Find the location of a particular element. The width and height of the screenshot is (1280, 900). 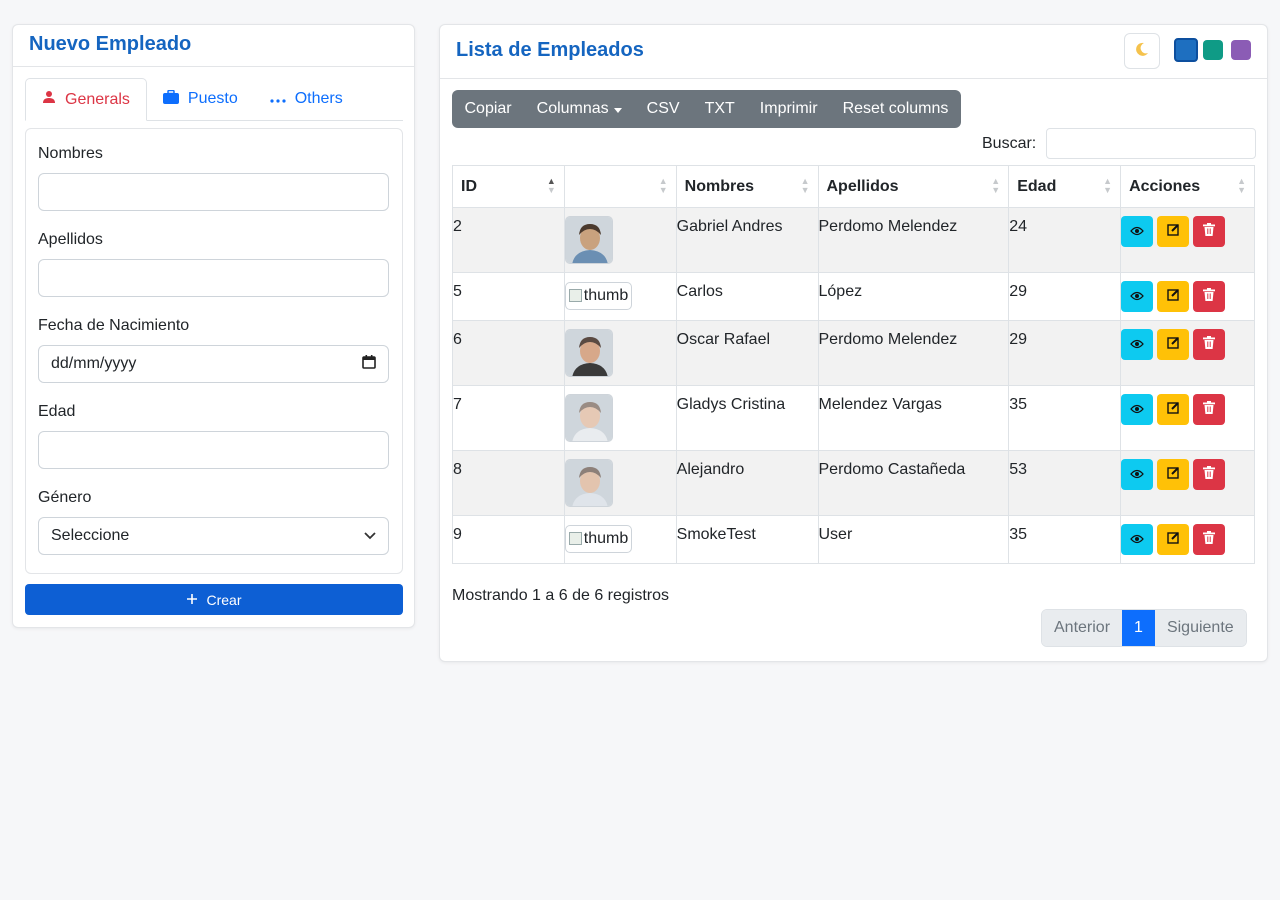

tab-puesto: Puesto is located at coordinates (200, 99).